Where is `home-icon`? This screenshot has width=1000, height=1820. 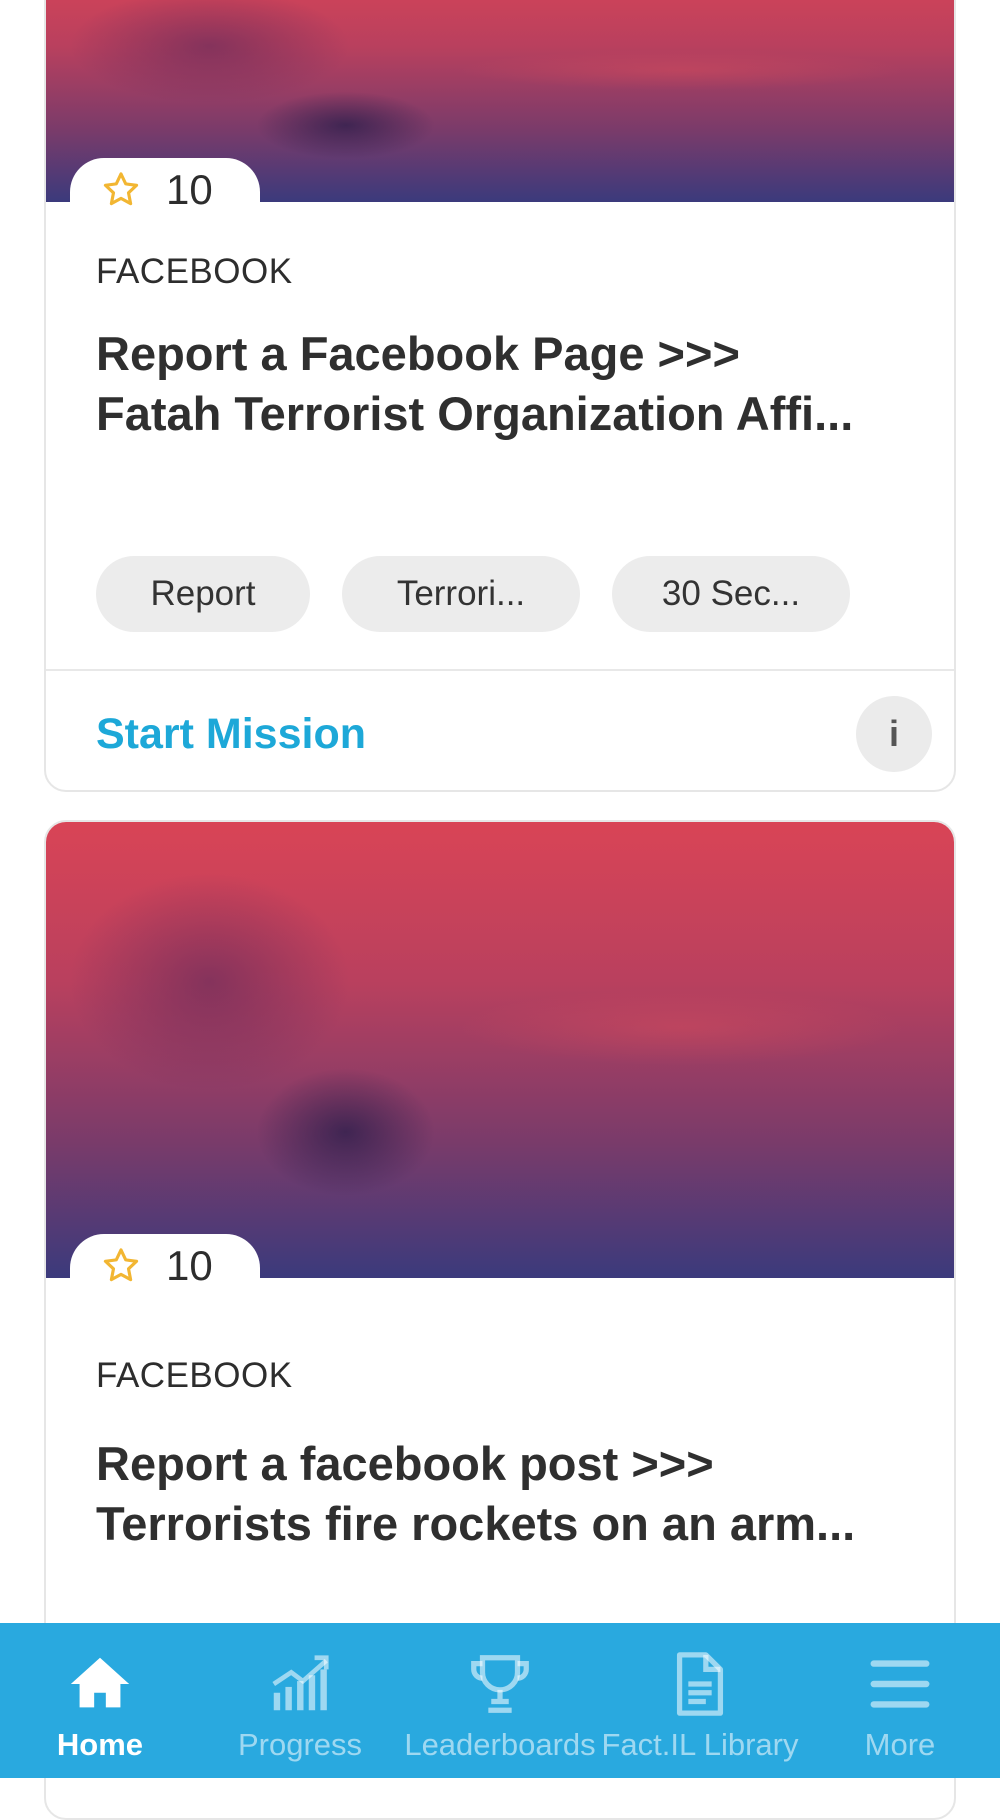
home-icon is located at coordinates (100, 1682).